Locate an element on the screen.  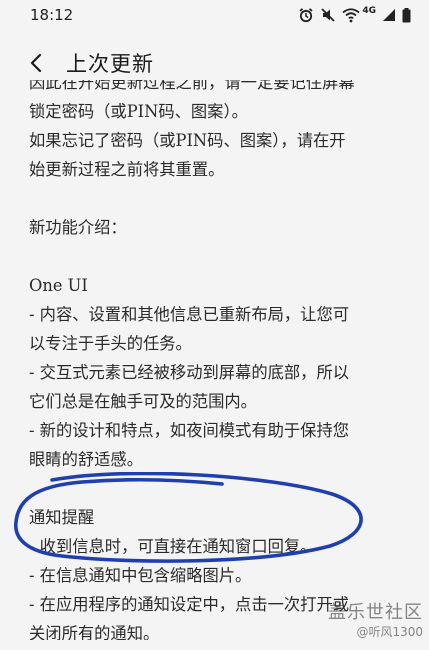
text-line: 锁定密码（或PIN码、图案）。 is located at coordinates (138, 111).